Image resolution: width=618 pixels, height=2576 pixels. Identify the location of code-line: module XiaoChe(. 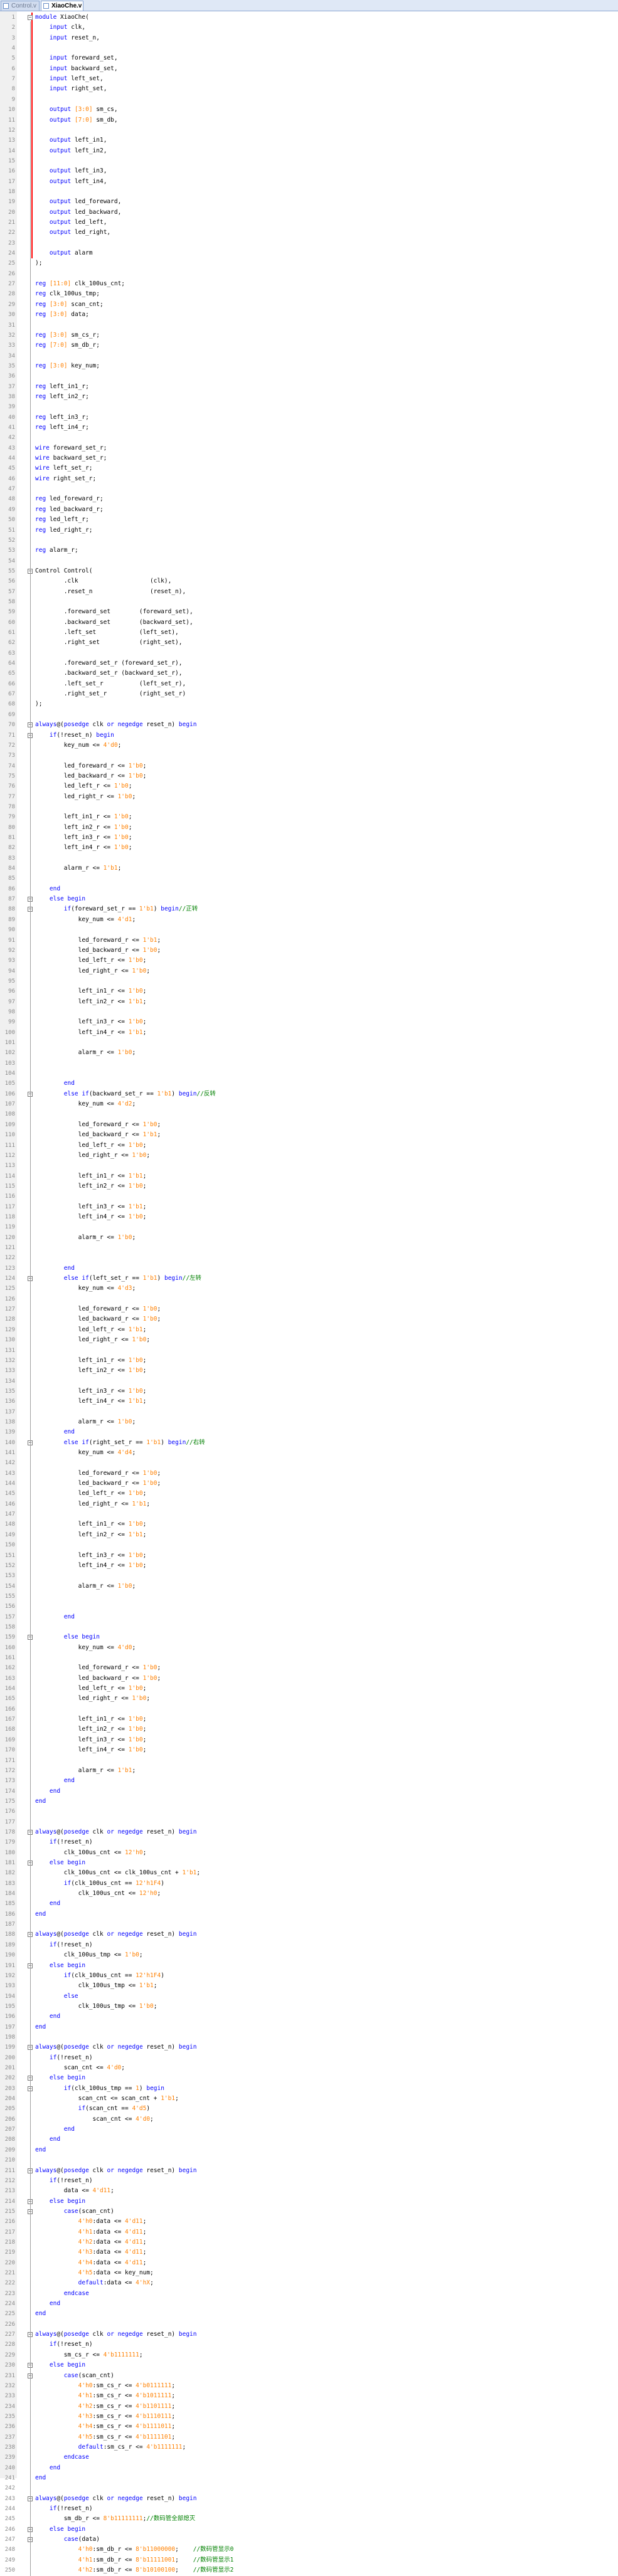
(62, 18).